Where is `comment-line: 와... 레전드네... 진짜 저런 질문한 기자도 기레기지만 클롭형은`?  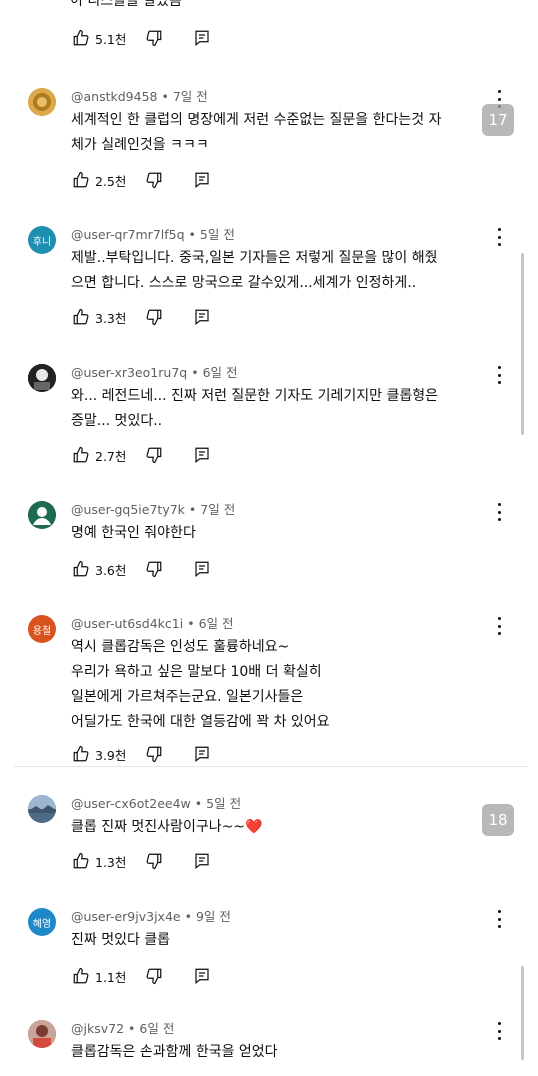
comment-line: 와... 레전드네... 진짜 저런 질문한 기자도 기레기지만 클롭형은 is located at coordinates (254, 396).